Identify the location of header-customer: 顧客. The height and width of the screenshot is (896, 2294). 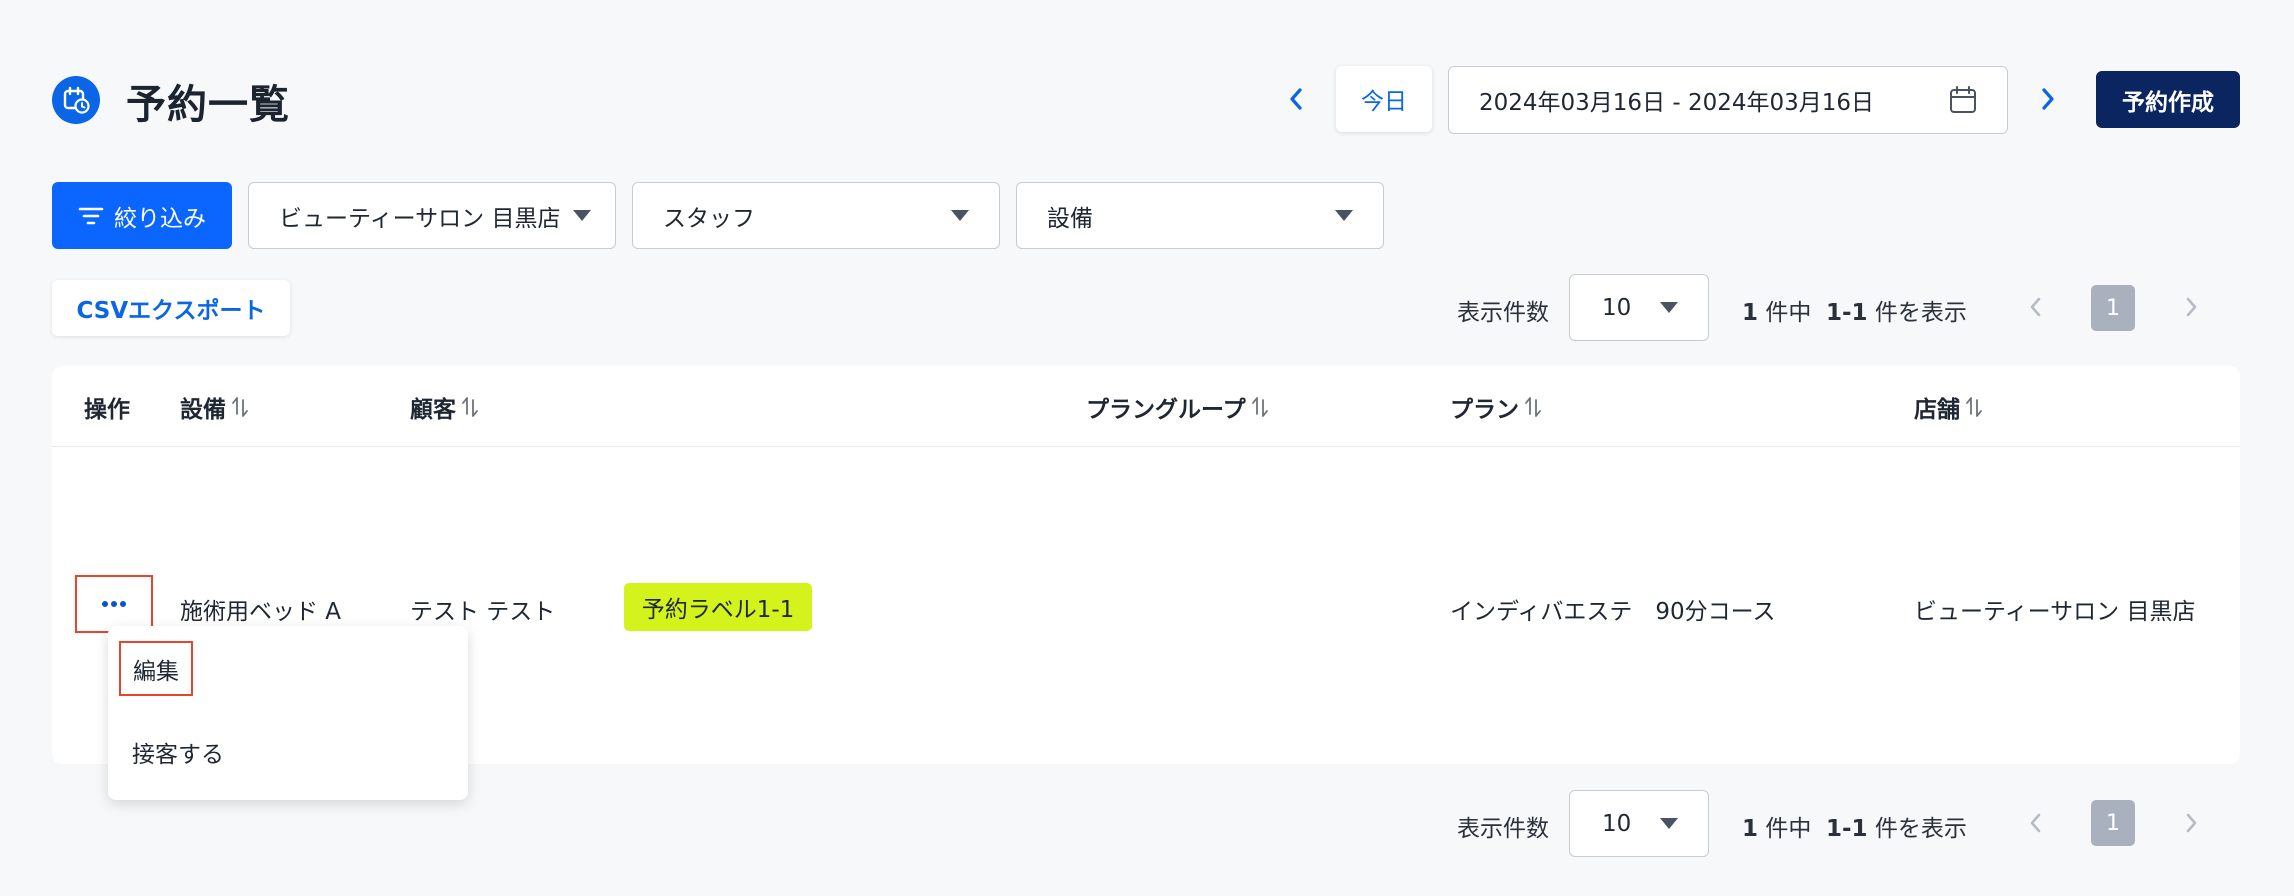
(445, 407).